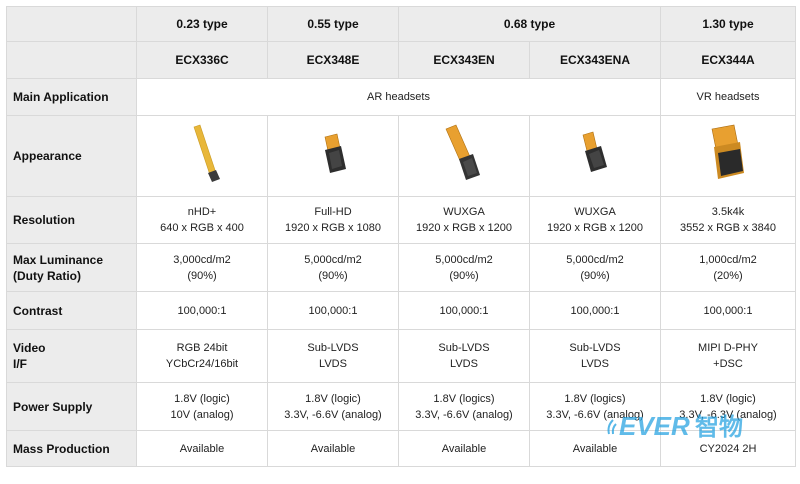  I want to click on appearance-ecx344a, so click(728, 156).